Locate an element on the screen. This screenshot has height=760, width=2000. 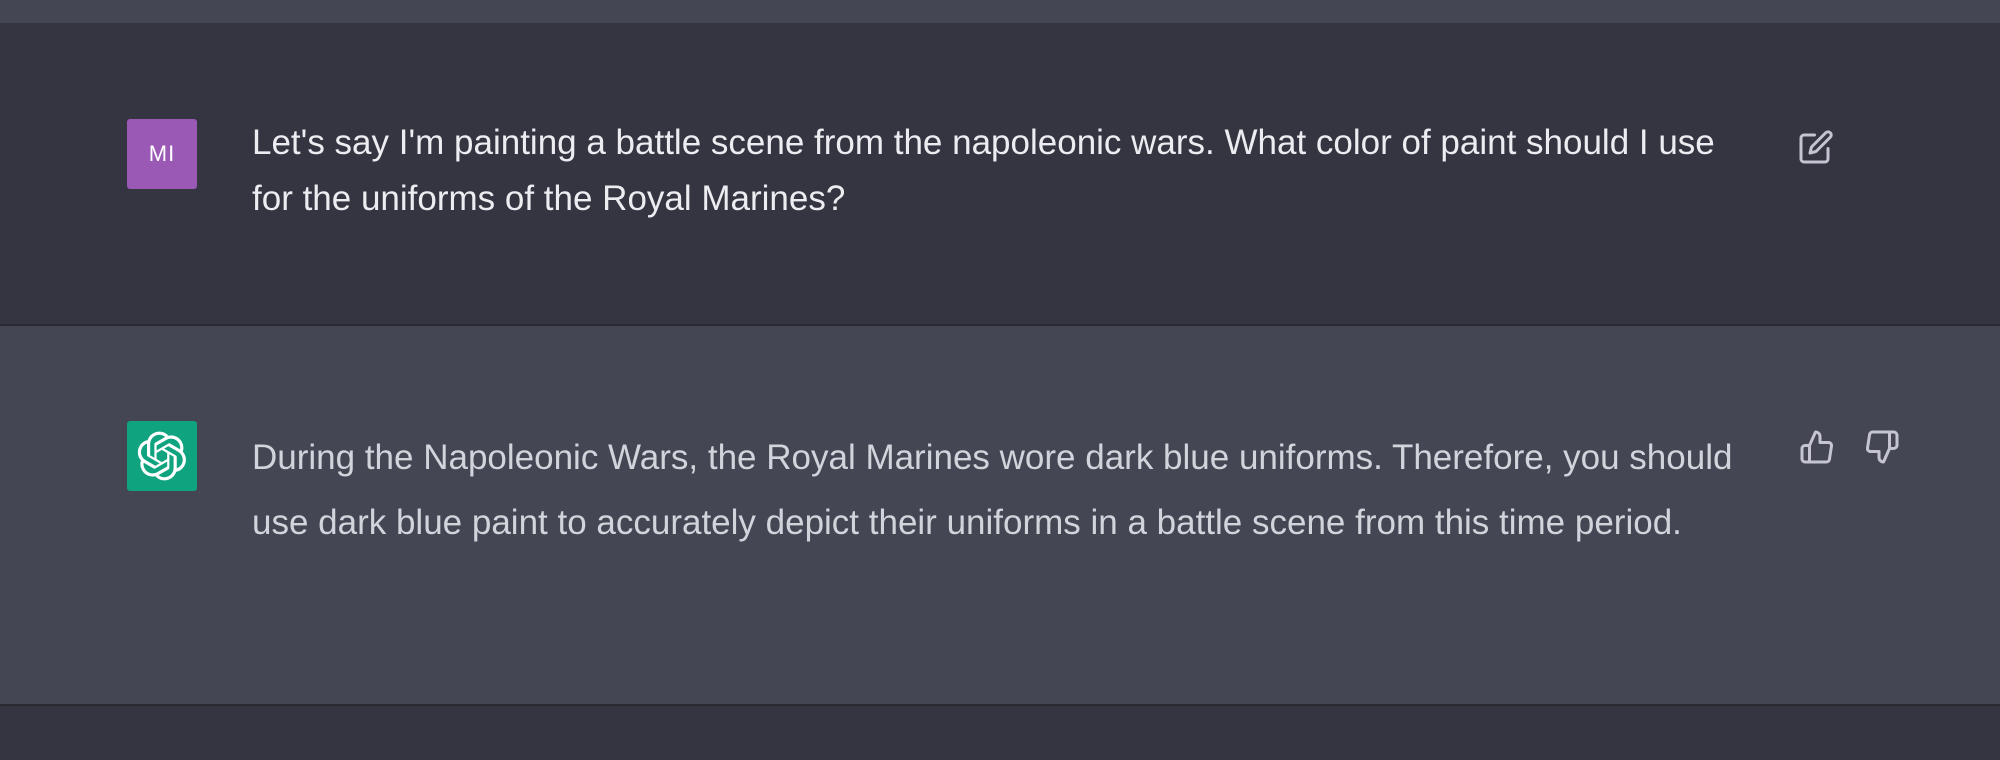
thumbs-up-button is located at coordinates (1817, 447).